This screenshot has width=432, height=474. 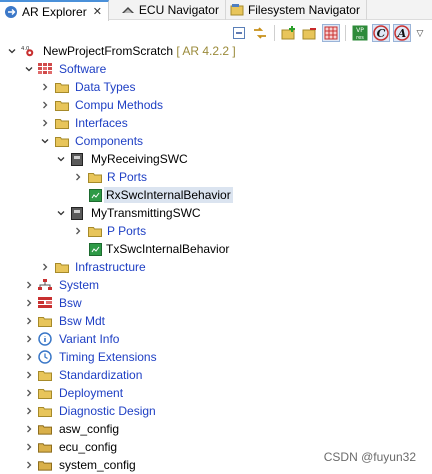 What do you see at coordinates (420, 33) in the screenshot?
I see `view-menu-caret-icon: ▽` at bounding box center [420, 33].